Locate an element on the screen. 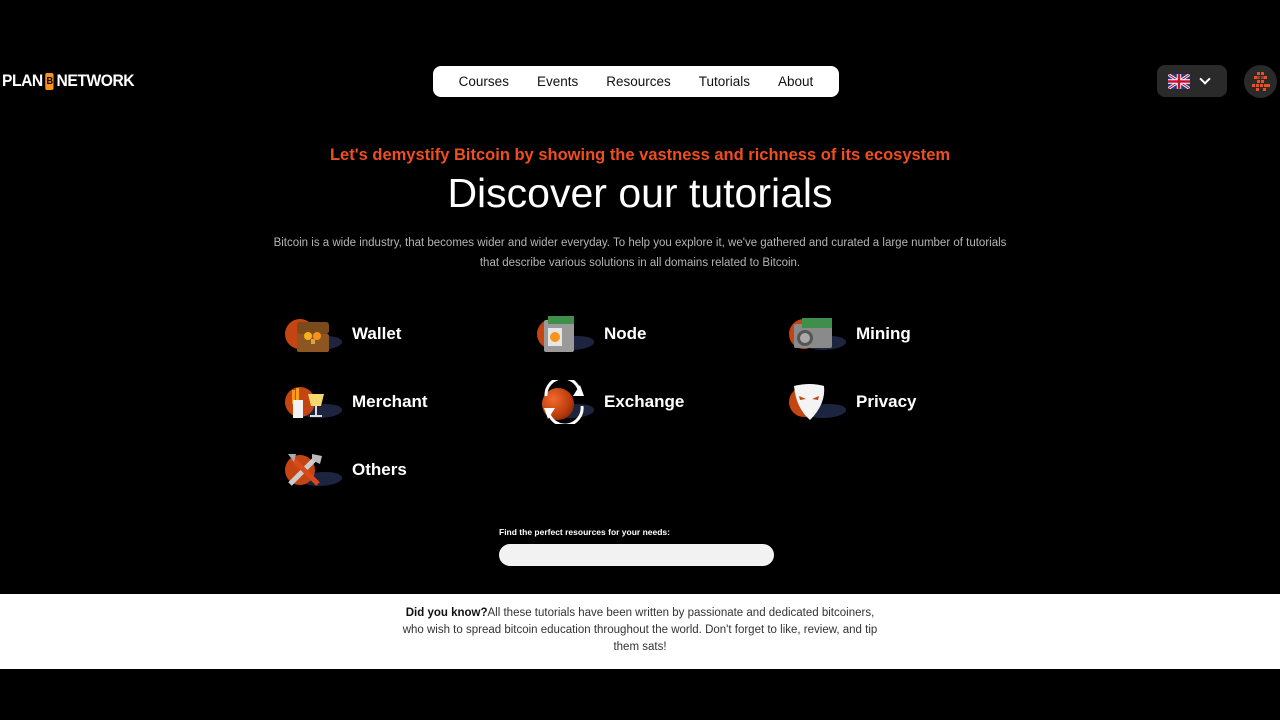 The image size is (1280, 720). mask-icon is located at coordinates (819, 402).